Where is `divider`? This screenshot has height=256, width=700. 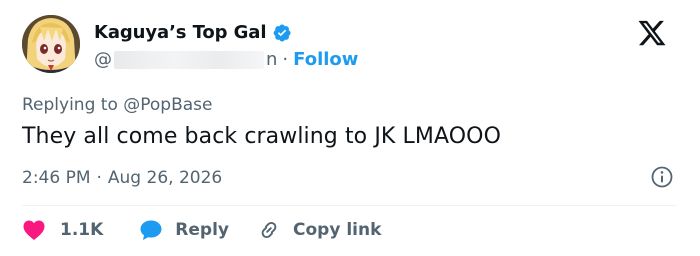
divider is located at coordinates (349, 205).